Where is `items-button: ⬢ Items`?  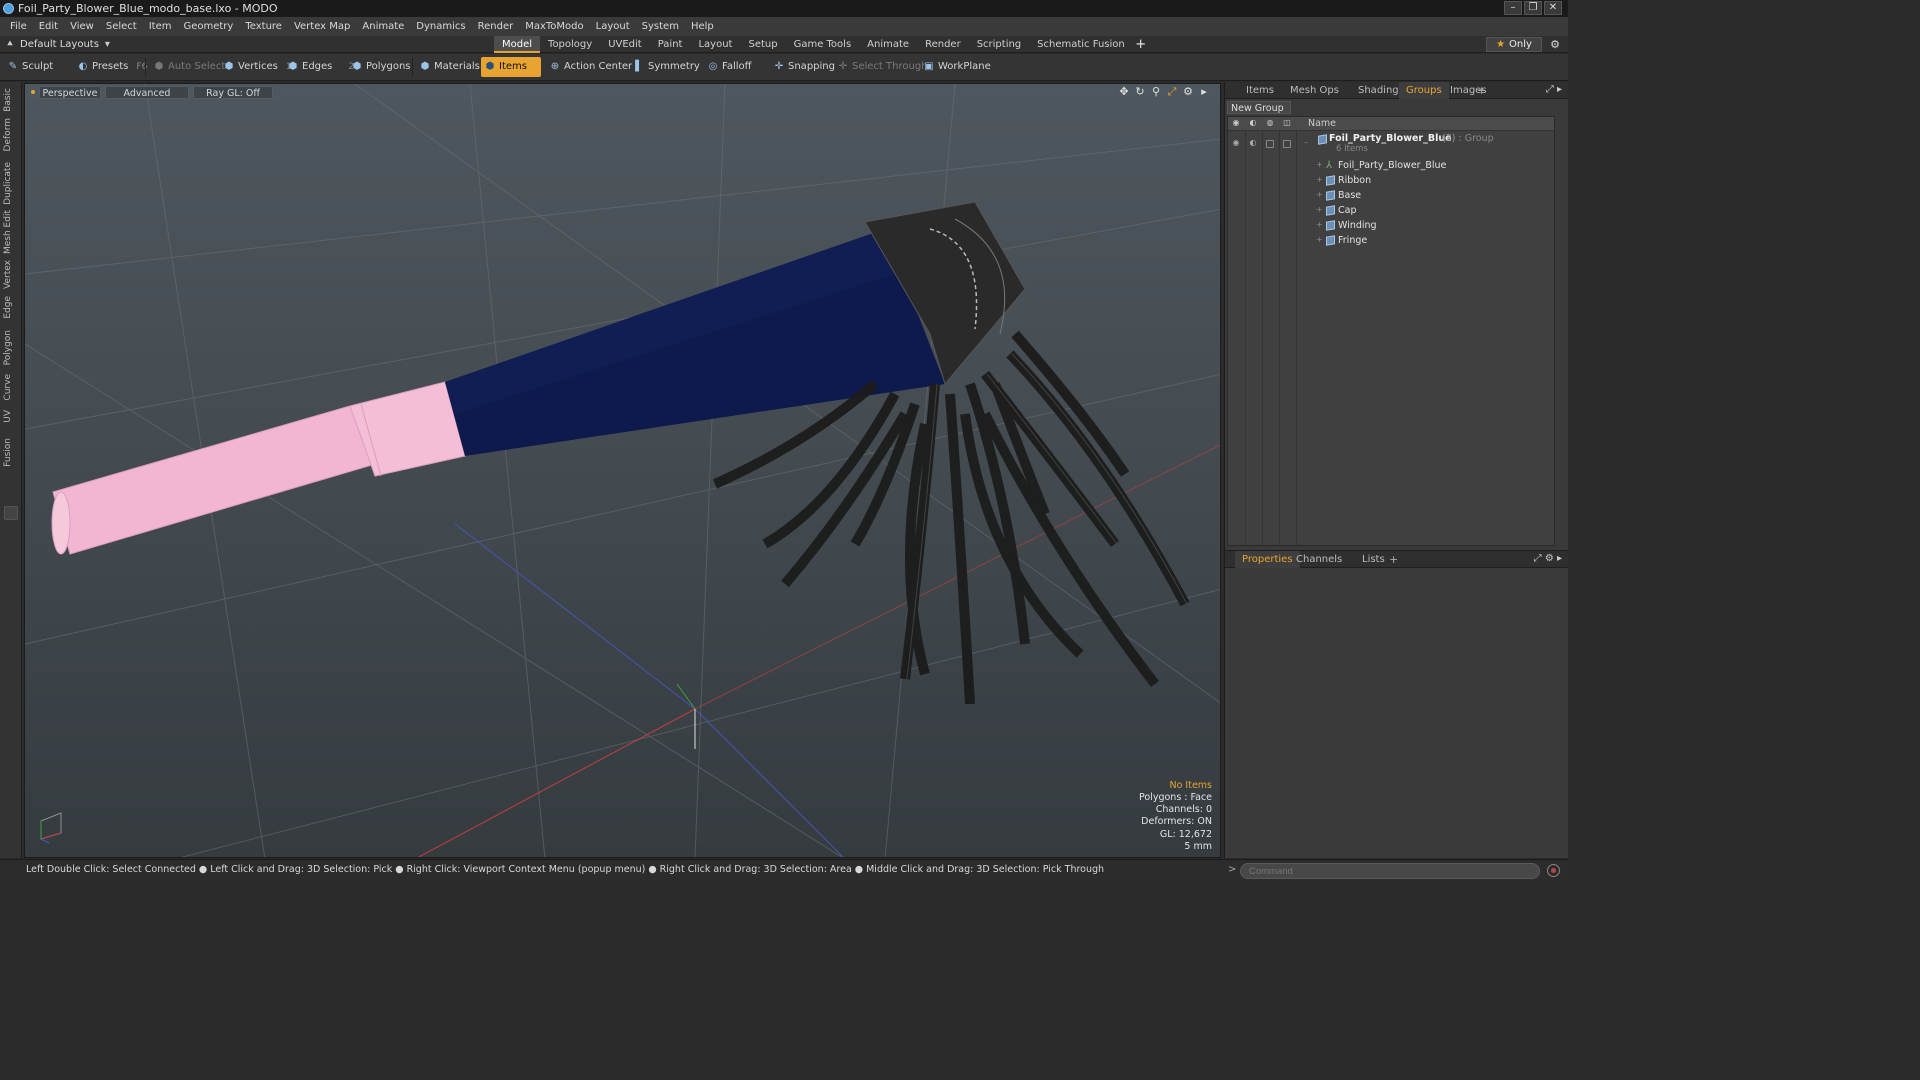
items-button: ⬢ Items is located at coordinates (511, 67).